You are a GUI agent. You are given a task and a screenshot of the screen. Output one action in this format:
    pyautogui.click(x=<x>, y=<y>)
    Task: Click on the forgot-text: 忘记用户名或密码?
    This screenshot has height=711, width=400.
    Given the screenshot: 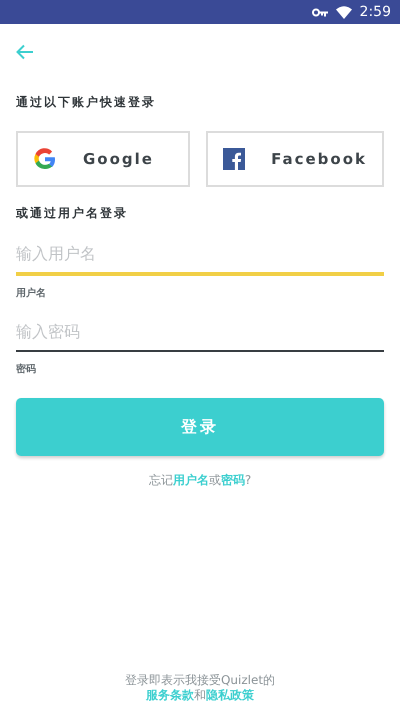 What is the action you would take?
    pyautogui.click(x=200, y=480)
    